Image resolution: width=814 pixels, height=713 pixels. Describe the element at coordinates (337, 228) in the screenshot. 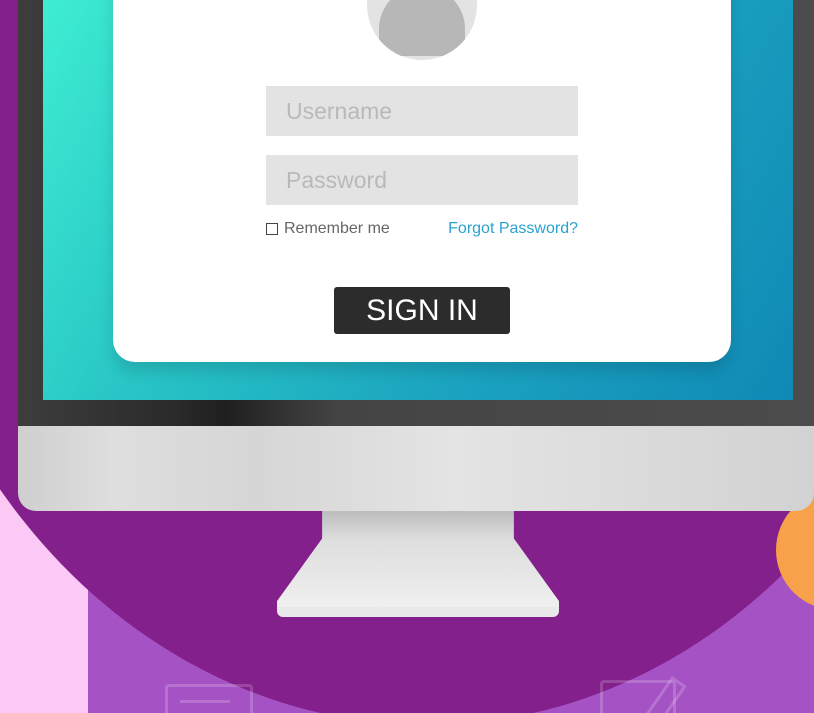

I see `remember-me-label: Remember me` at that location.